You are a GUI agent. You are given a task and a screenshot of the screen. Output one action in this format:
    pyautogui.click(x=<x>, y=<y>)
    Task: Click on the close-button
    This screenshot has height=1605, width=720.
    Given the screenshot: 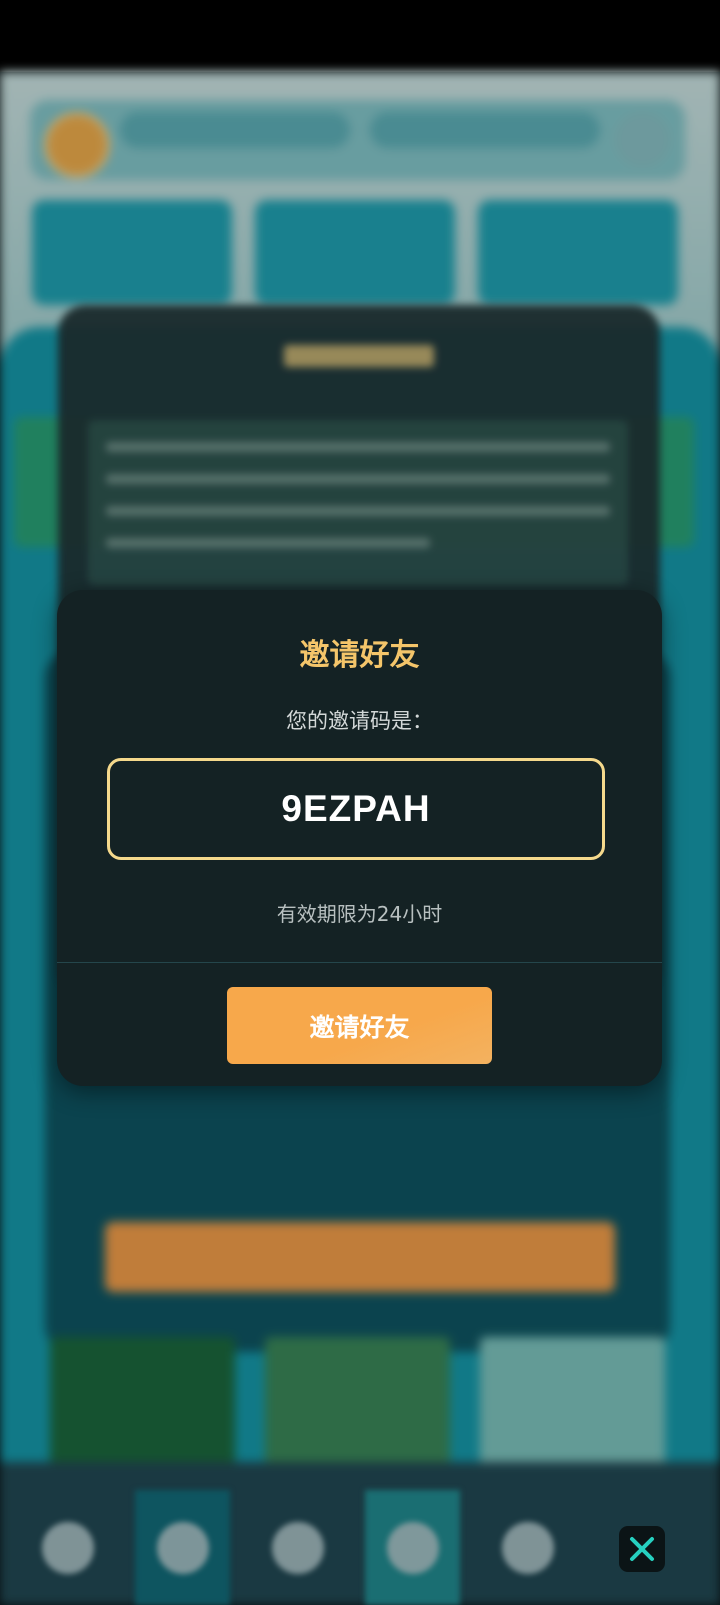 What is the action you would take?
    pyautogui.click(x=642, y=1549)
    